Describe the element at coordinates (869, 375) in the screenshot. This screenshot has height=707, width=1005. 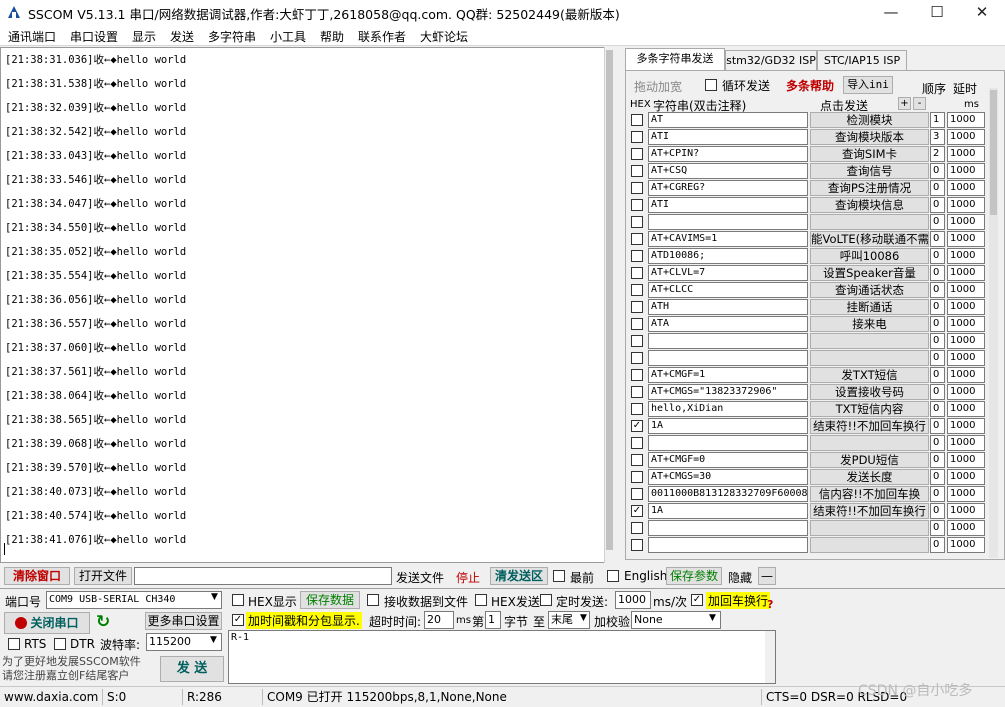
I see `row-send-button: 发TXT短信` at that location.